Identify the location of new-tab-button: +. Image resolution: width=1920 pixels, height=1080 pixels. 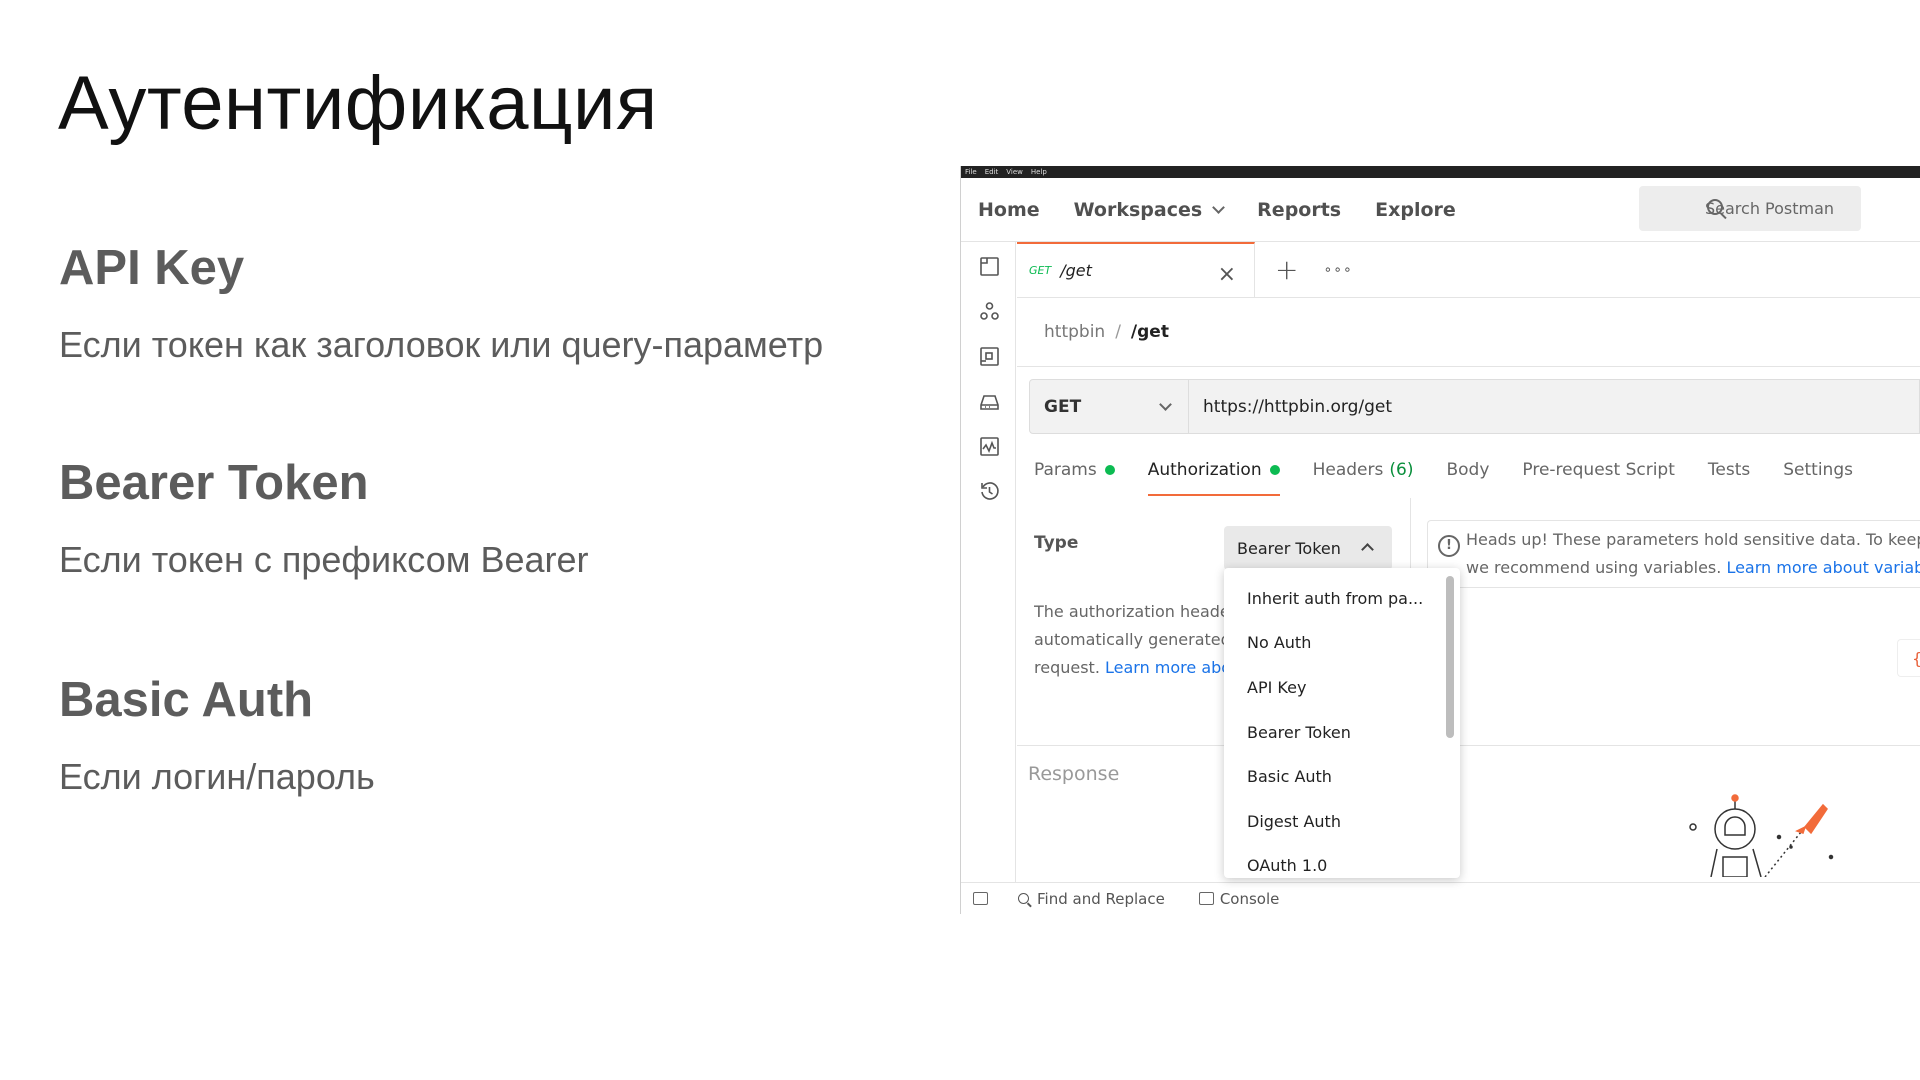
(1286, 269).